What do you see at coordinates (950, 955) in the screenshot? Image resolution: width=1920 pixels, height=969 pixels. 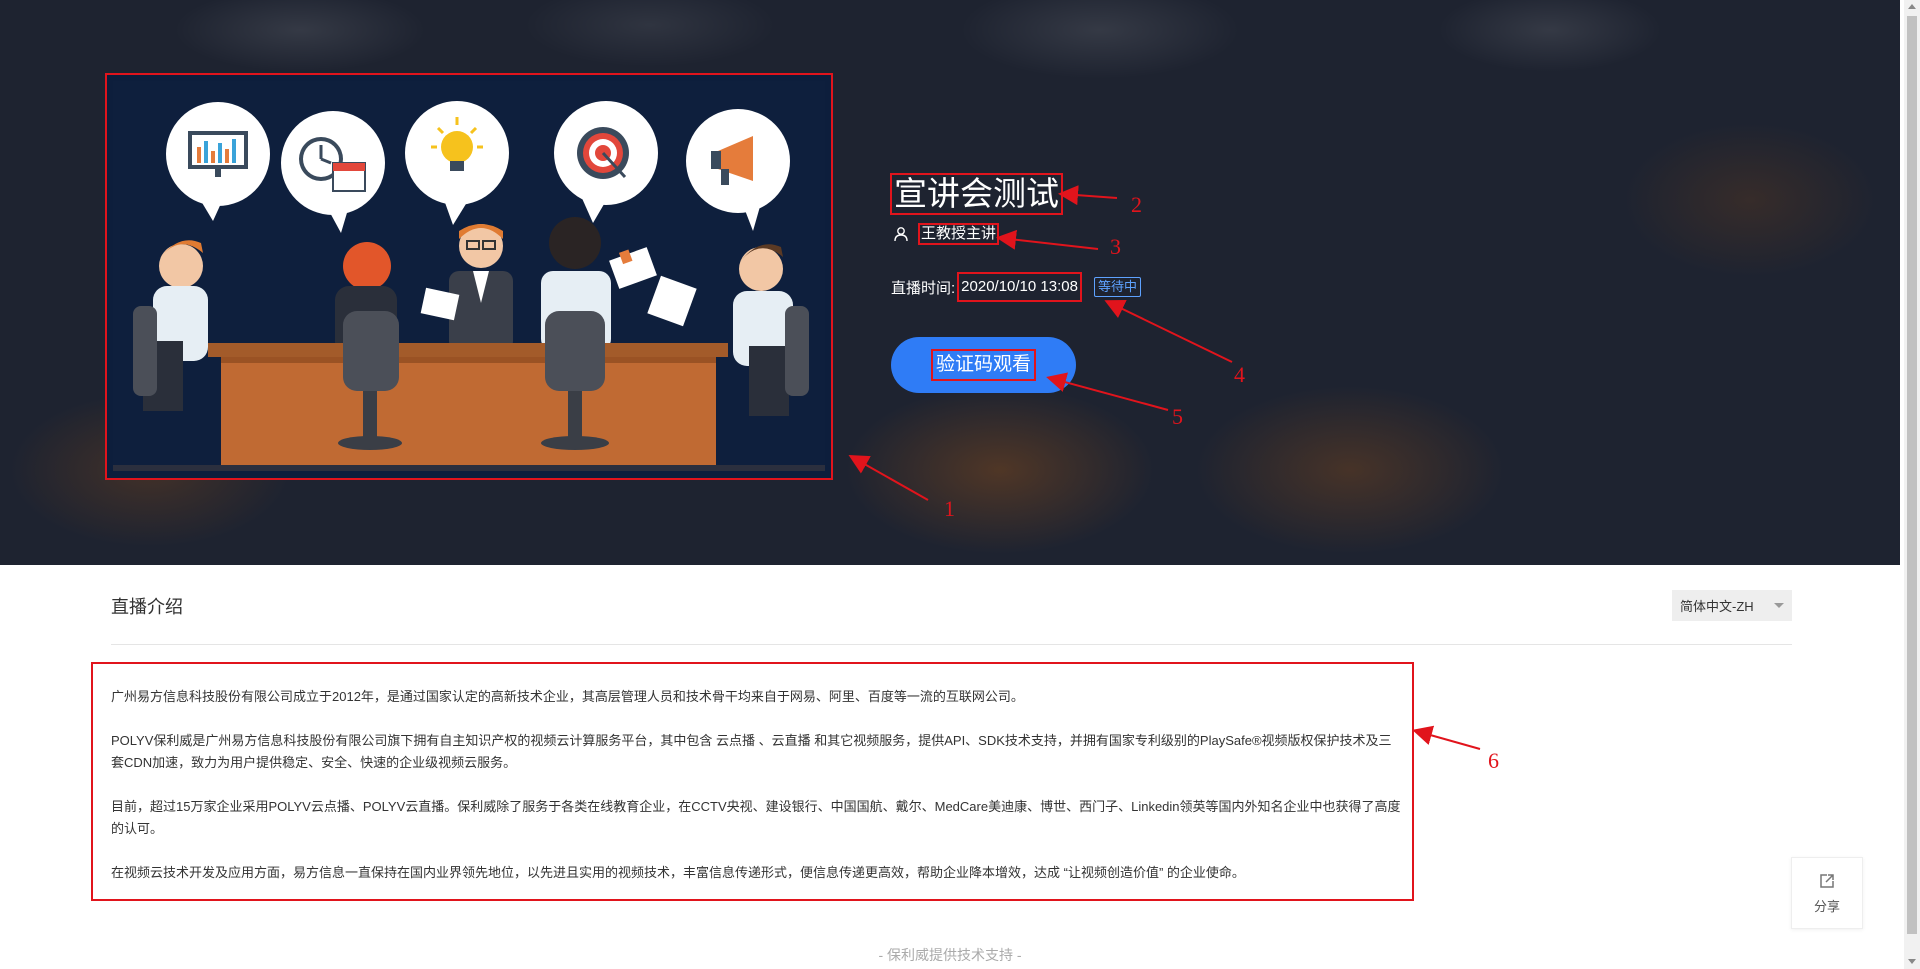 I see `footer-credit: - 保利威提供技术支持 -` at bounding box center [950, 955].